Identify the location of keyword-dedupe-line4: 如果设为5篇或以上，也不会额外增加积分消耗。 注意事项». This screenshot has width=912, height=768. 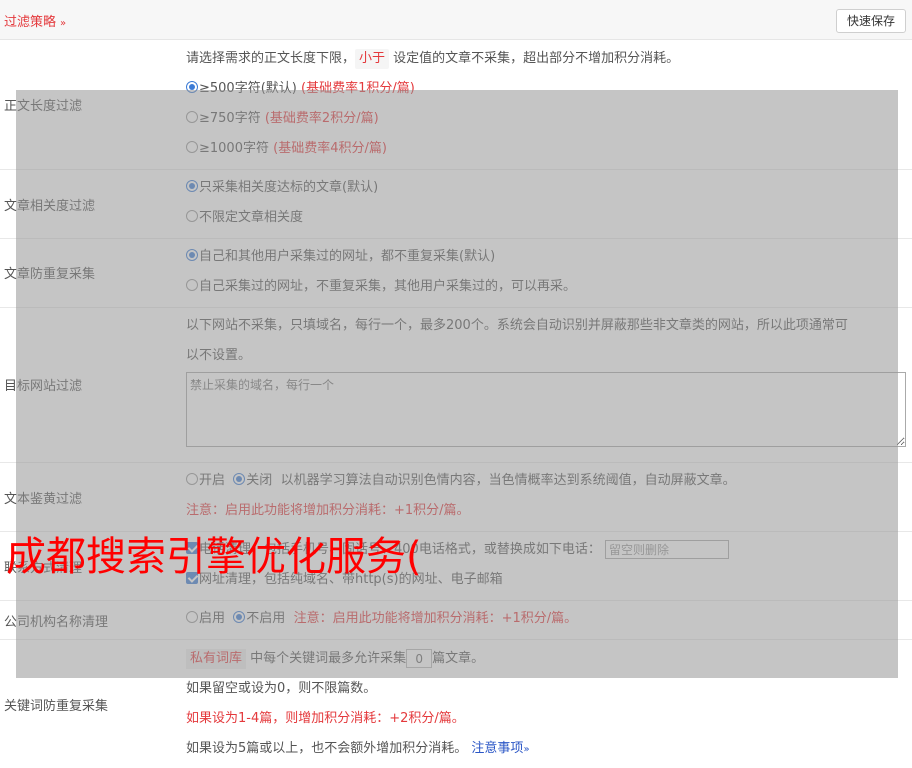
(358, 749).